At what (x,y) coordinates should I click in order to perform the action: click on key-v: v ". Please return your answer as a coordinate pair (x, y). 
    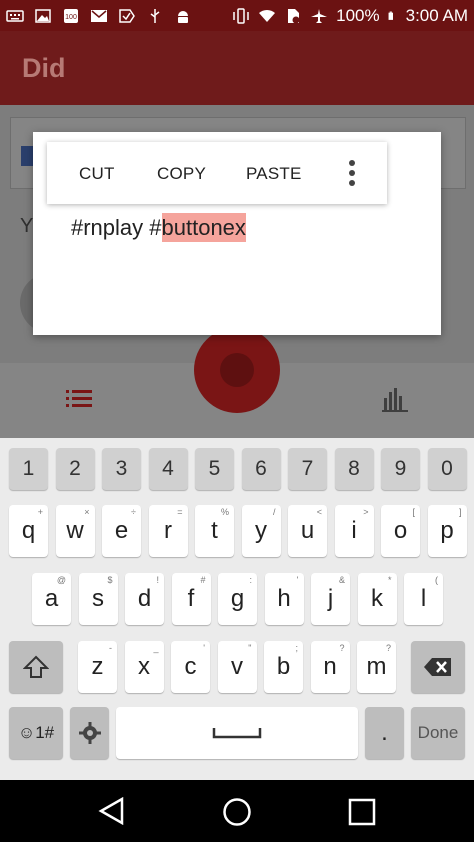
    Looking at the image, I should click on (237, 667).